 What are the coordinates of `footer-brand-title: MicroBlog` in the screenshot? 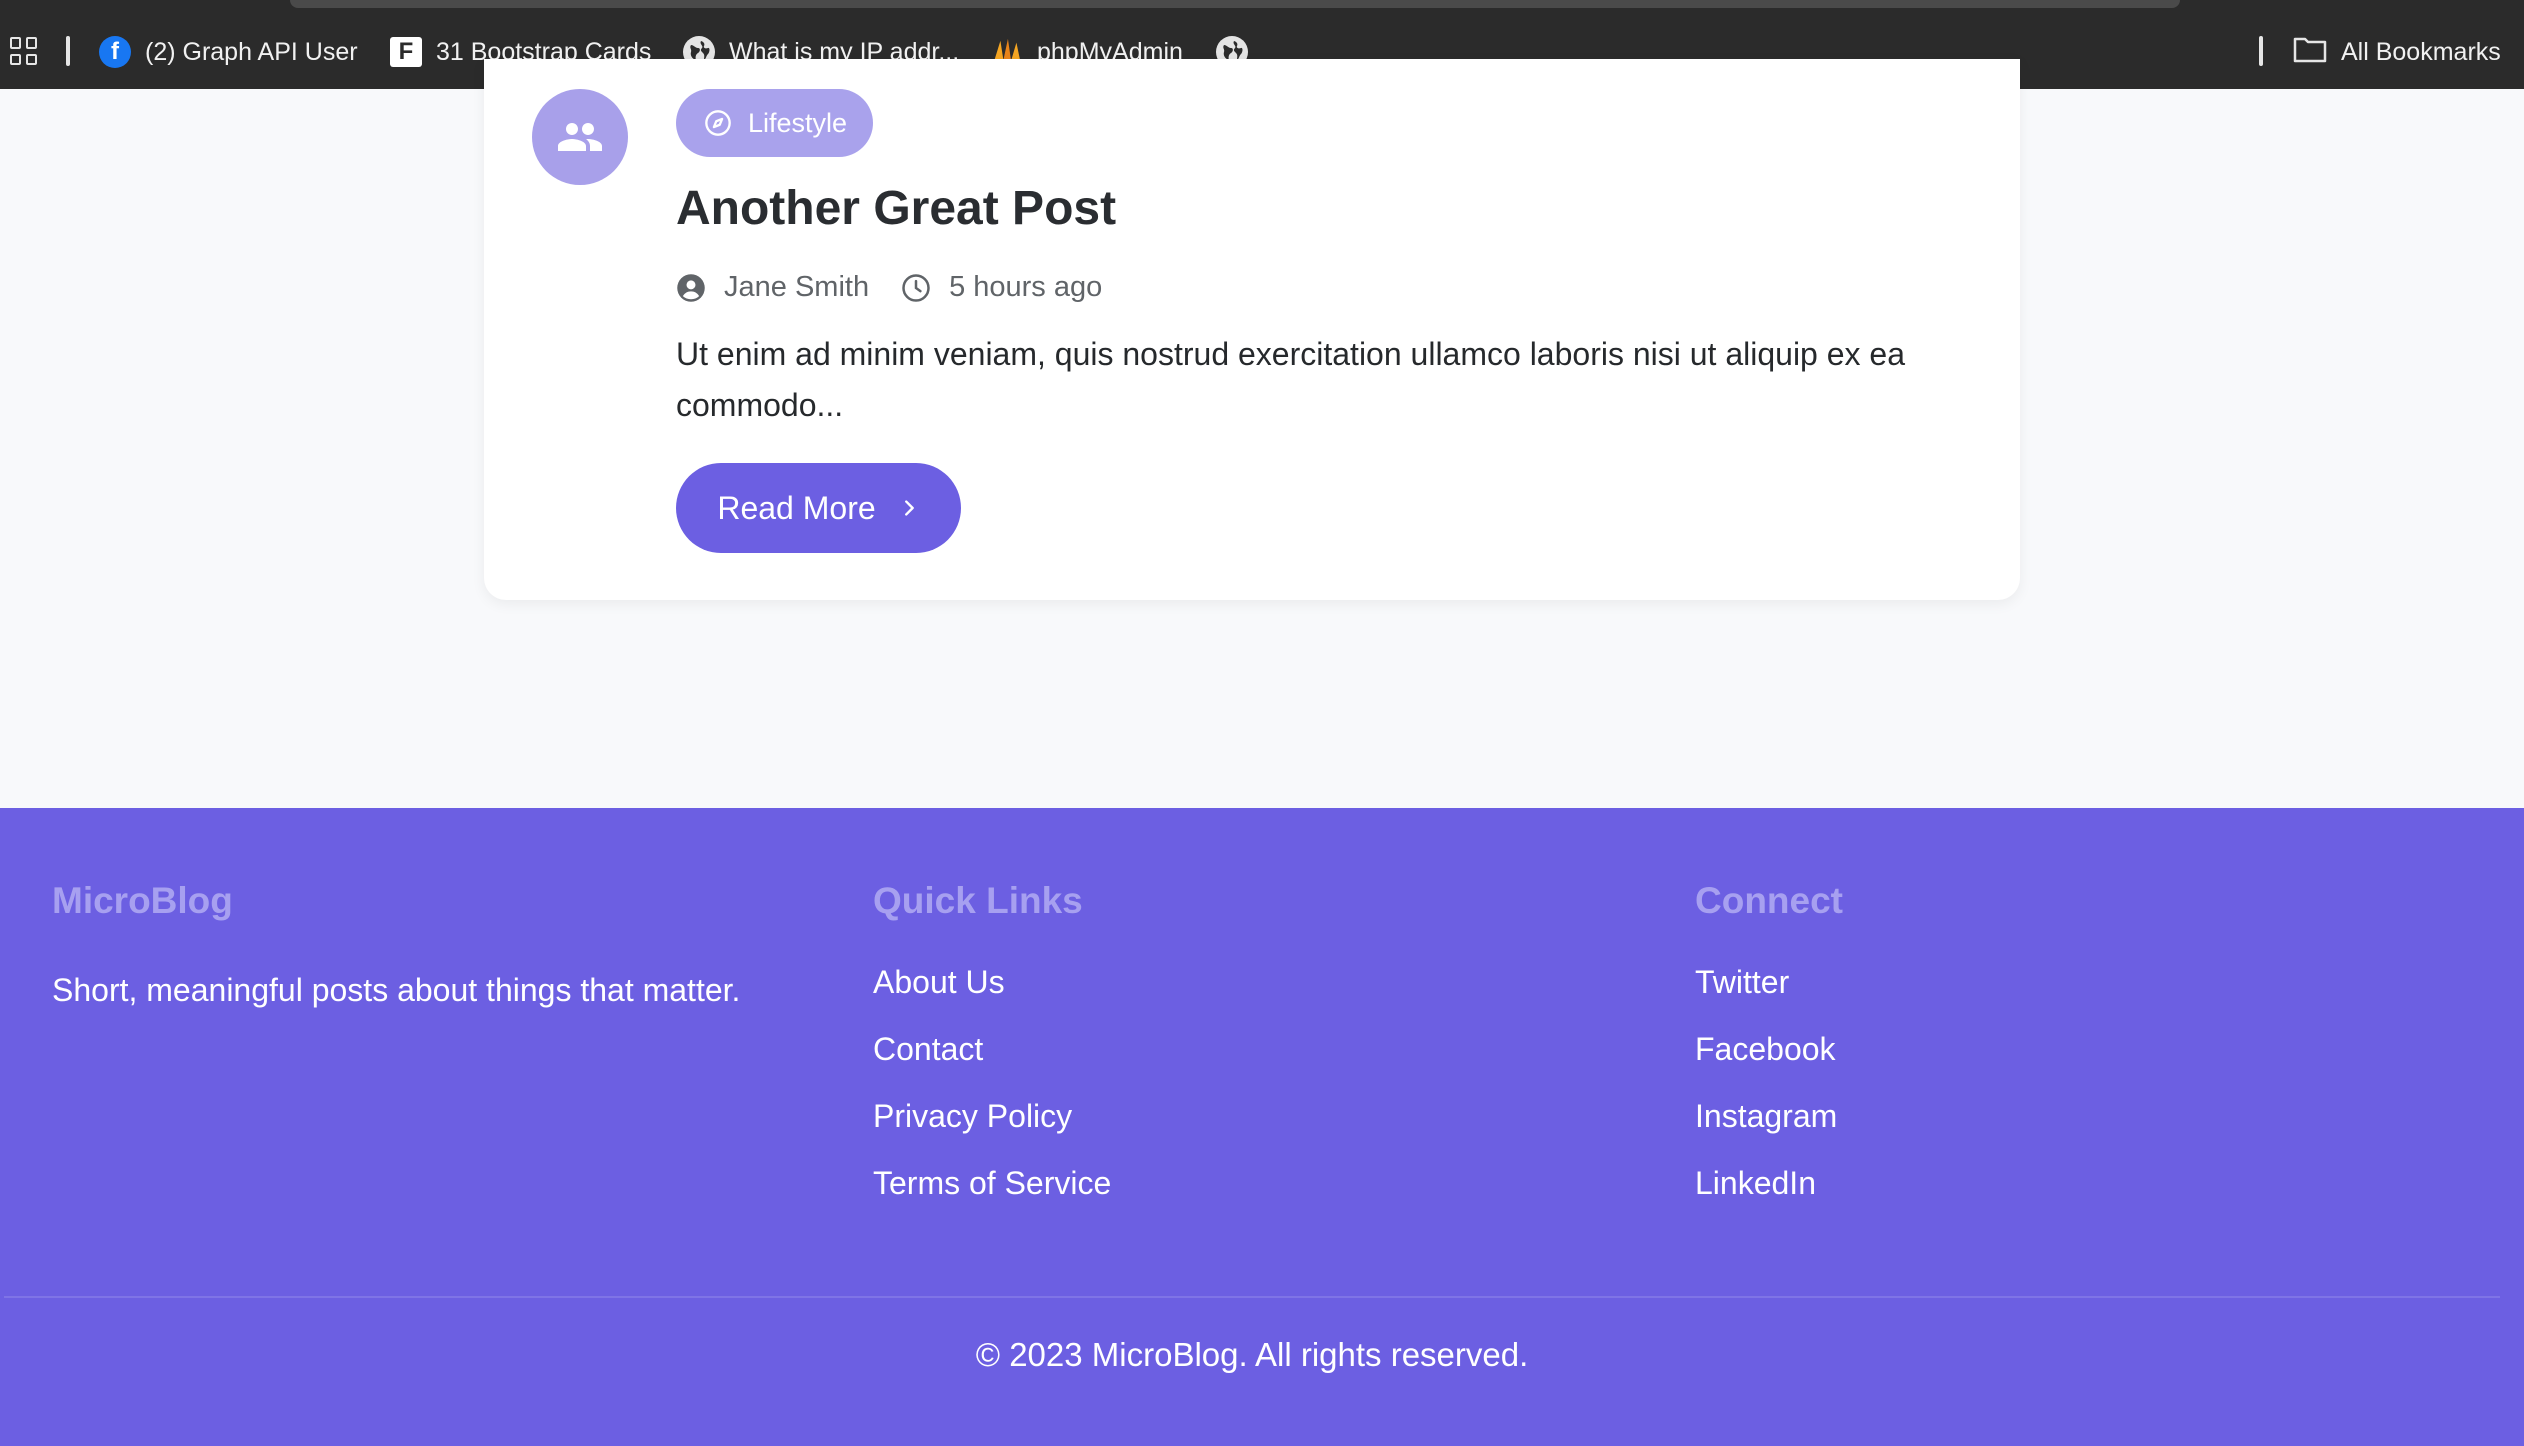 It's located at (142, 900).